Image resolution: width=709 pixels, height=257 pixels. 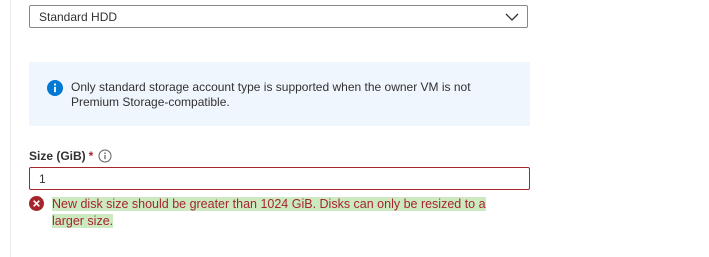 What do you see at coordinates (512, 17) in the screenshot?
I see `chevron-down-icon` at bounding box center [512, 17].